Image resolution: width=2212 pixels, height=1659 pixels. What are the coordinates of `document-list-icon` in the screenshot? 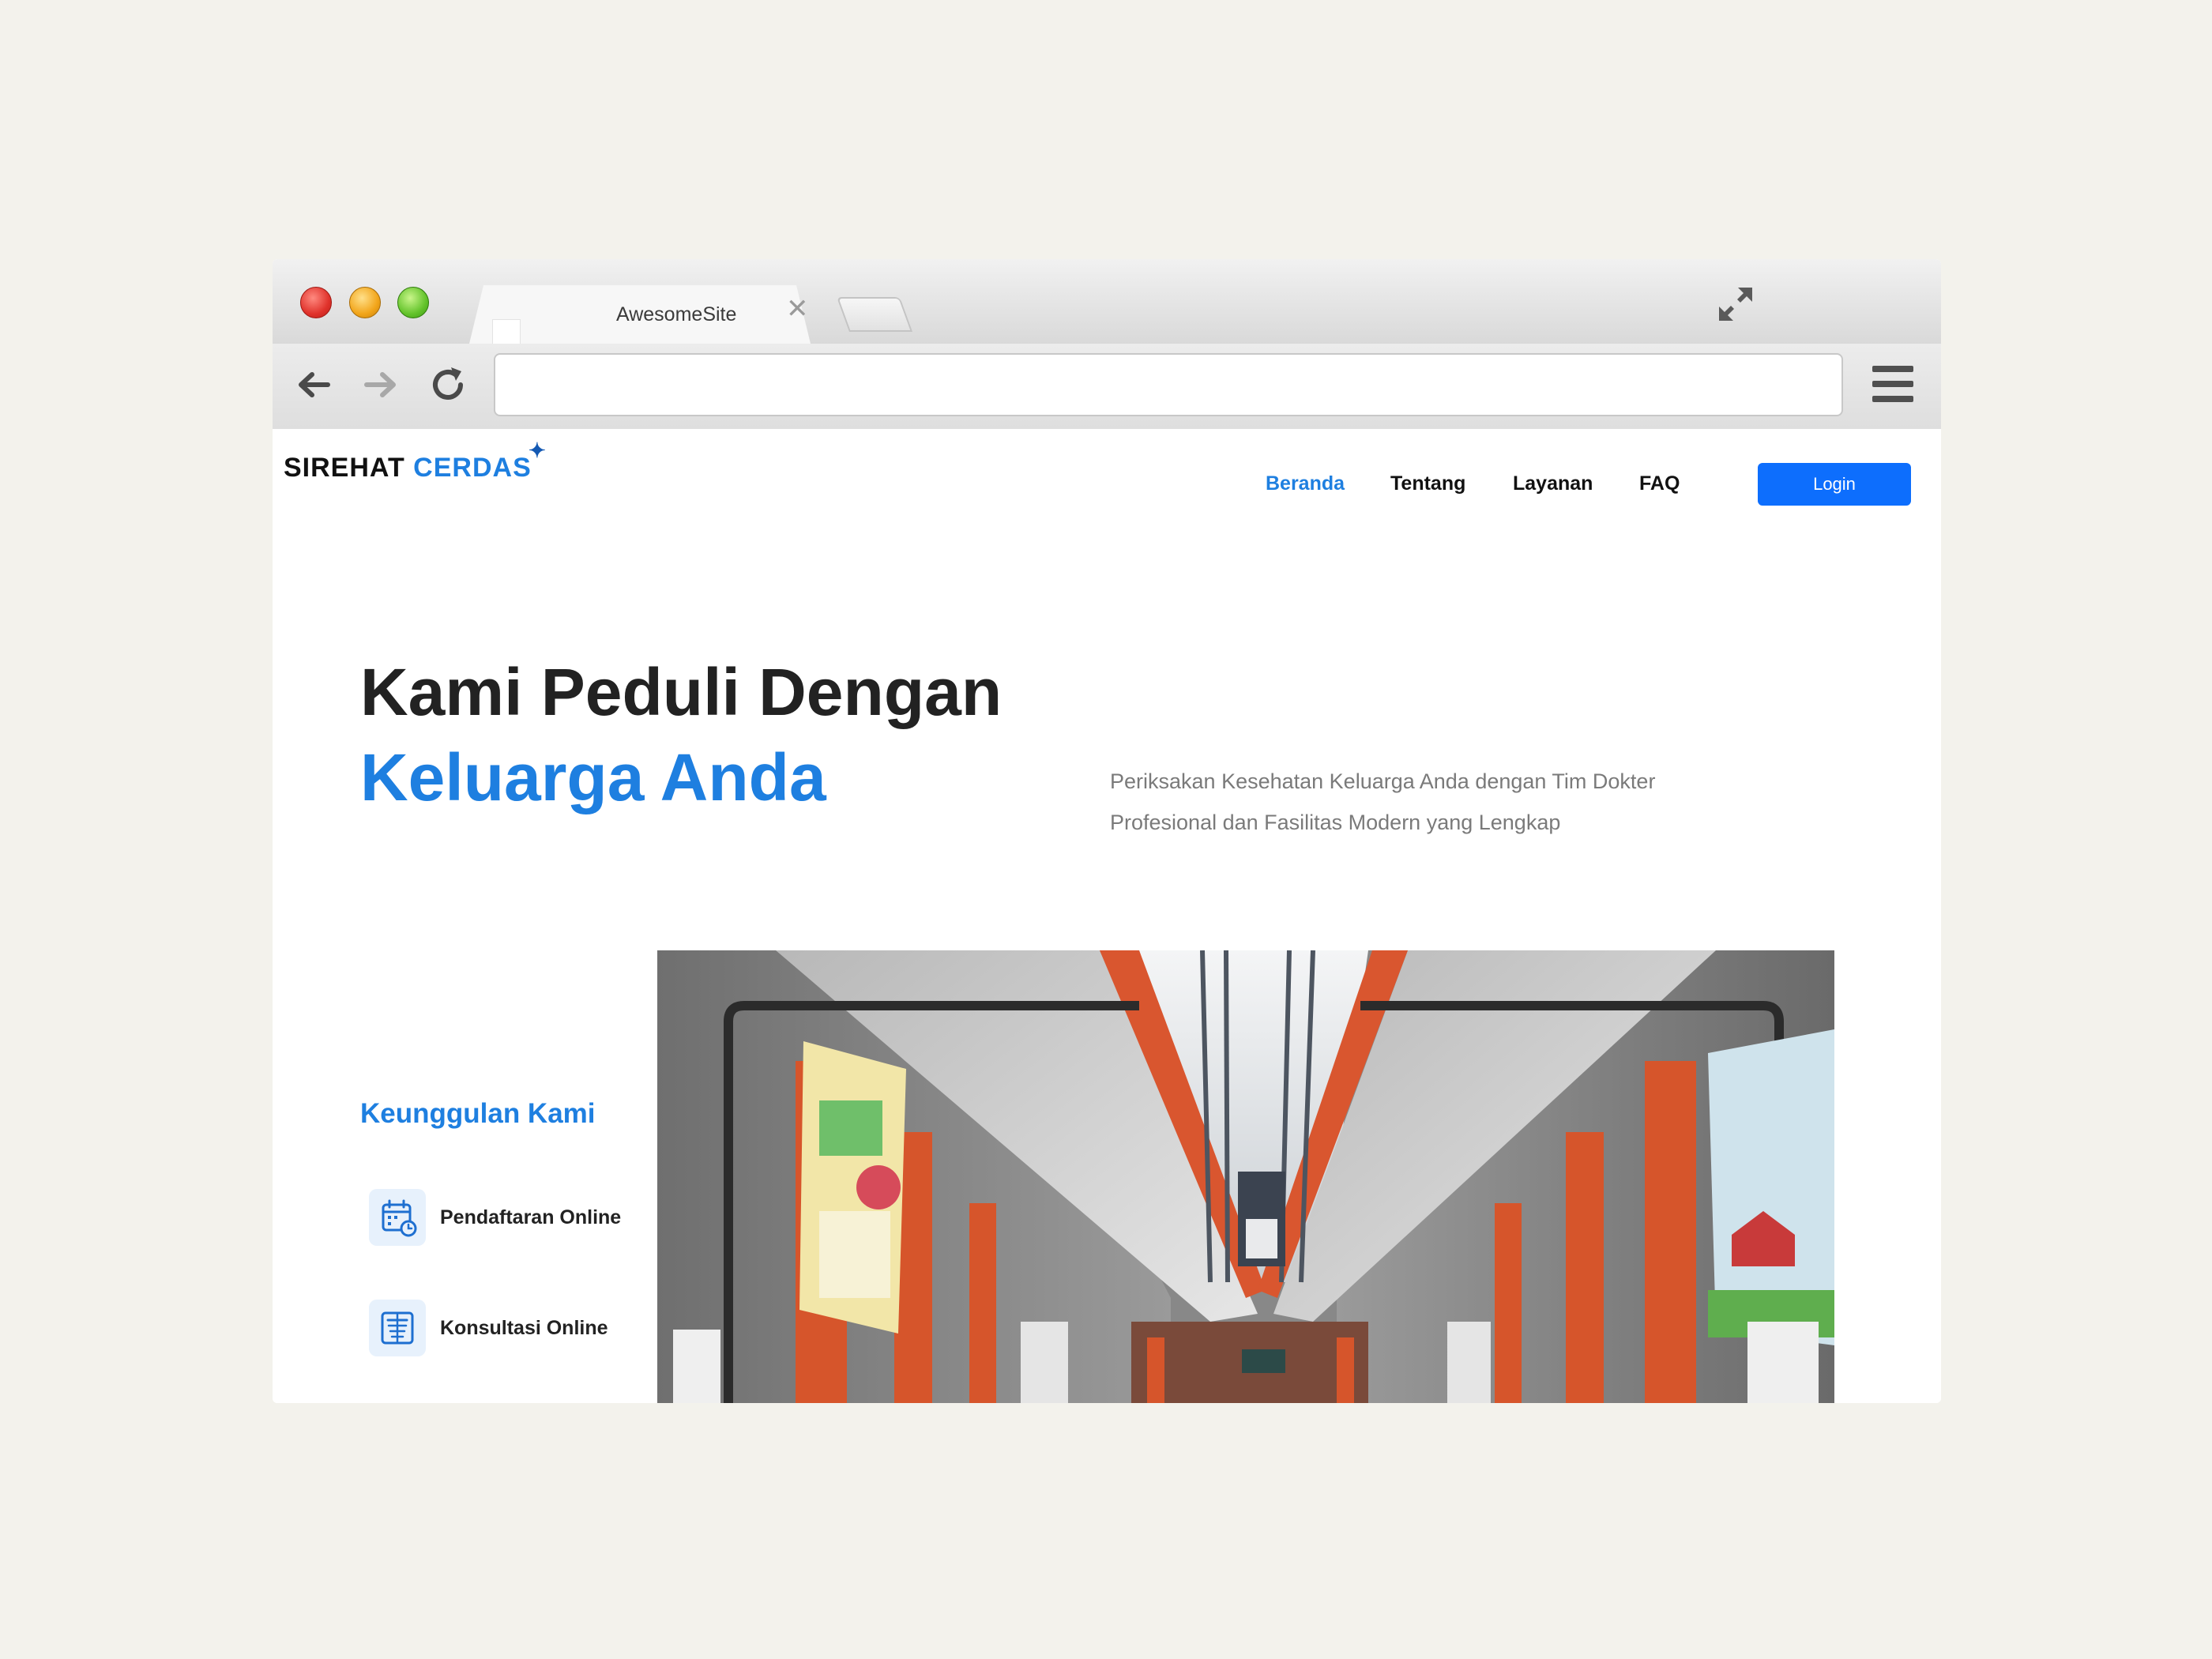 It's located at (398, 1328).